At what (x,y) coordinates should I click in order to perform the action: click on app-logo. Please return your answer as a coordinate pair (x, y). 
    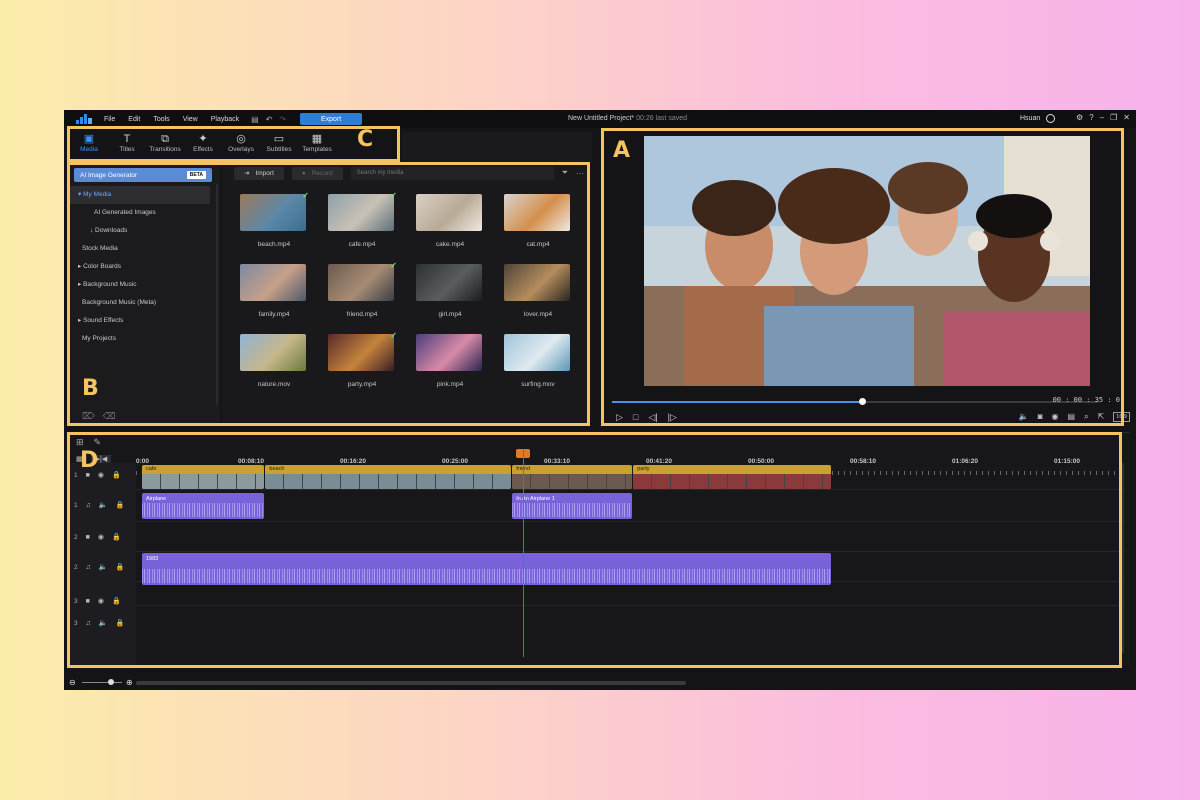
    Looking at the image, I should click on (85, 119).